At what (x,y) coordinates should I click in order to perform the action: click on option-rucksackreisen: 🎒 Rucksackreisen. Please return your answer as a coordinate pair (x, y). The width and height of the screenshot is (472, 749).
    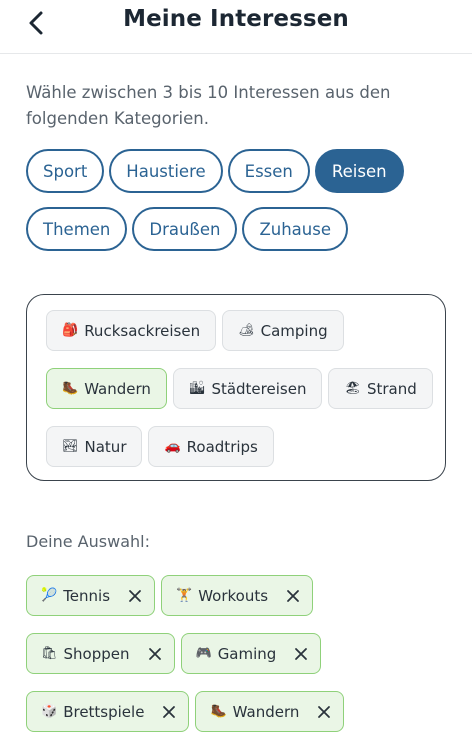
    Looking at the image, I should click on (131, 330).